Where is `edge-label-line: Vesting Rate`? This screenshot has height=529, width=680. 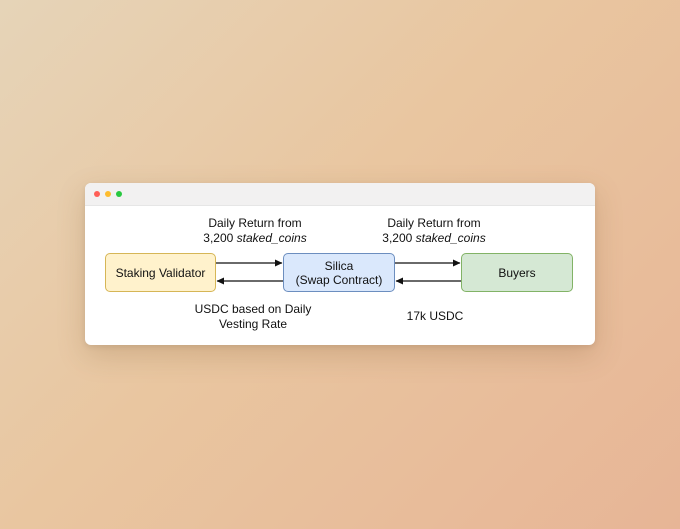
edge-label-line: Vesting Rate is located at coordinates (253, 324).